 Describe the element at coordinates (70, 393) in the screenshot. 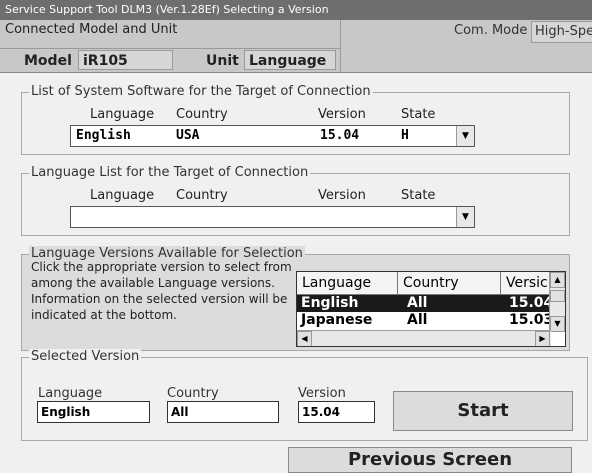

I see `language-label: Language` at that location.